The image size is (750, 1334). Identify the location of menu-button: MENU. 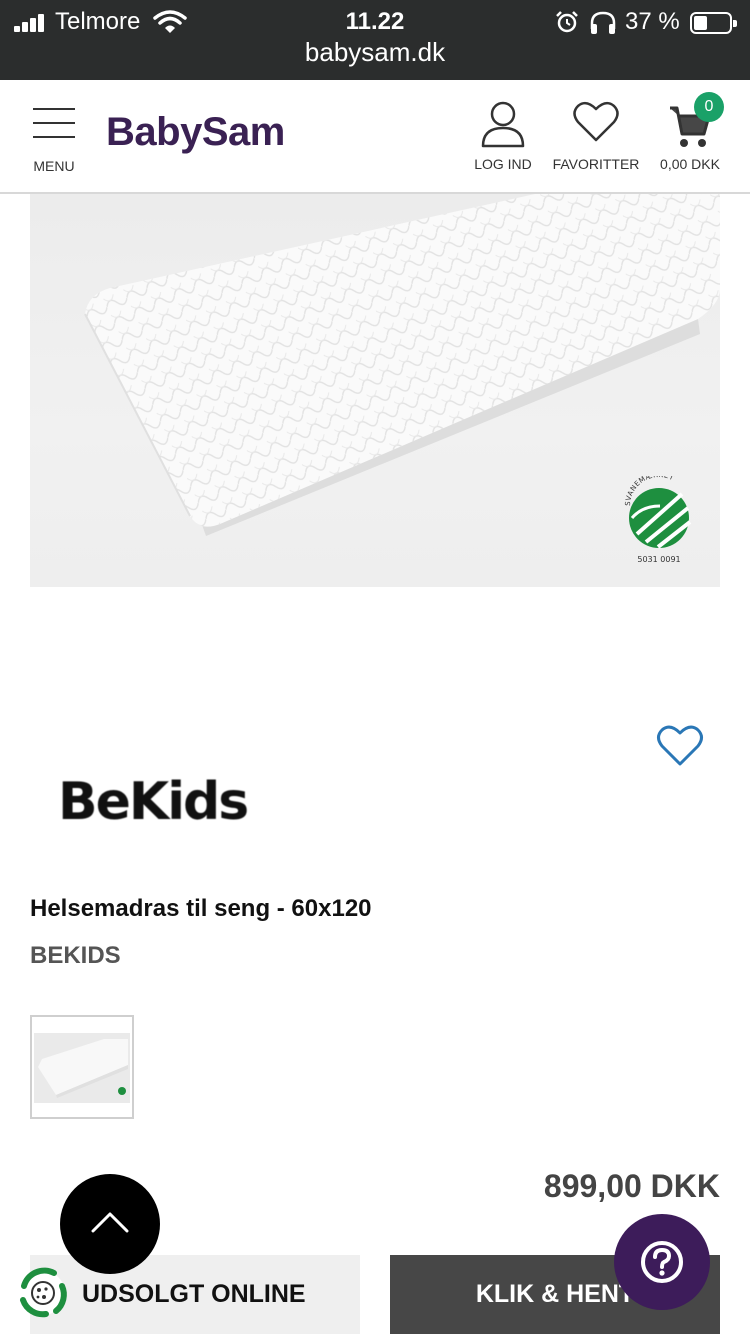
(54, 141).